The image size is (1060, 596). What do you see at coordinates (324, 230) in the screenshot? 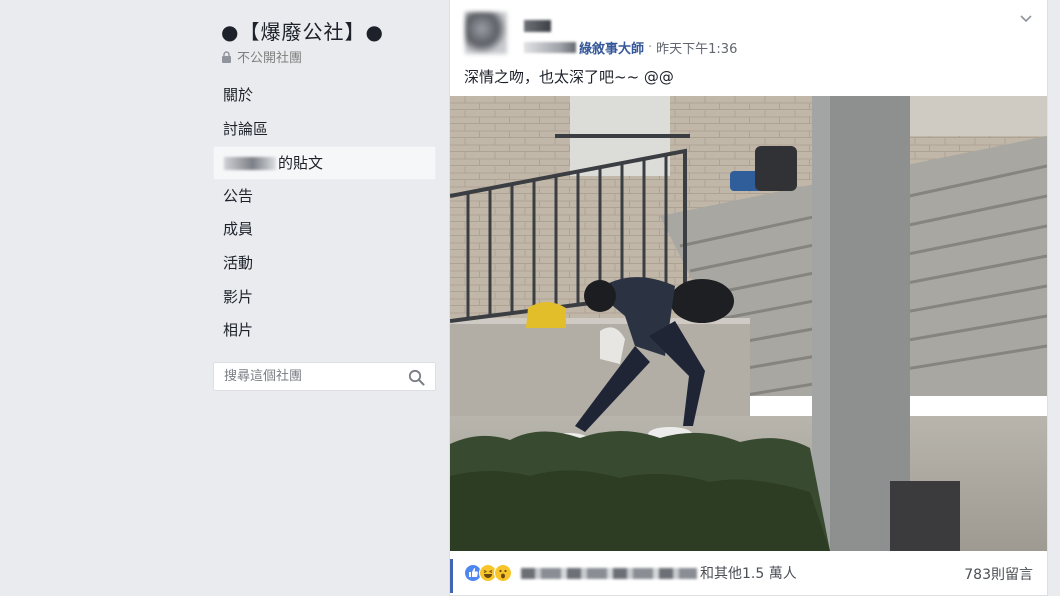
I see `nav-item-members: 成員` at bounding box center [324, 230].